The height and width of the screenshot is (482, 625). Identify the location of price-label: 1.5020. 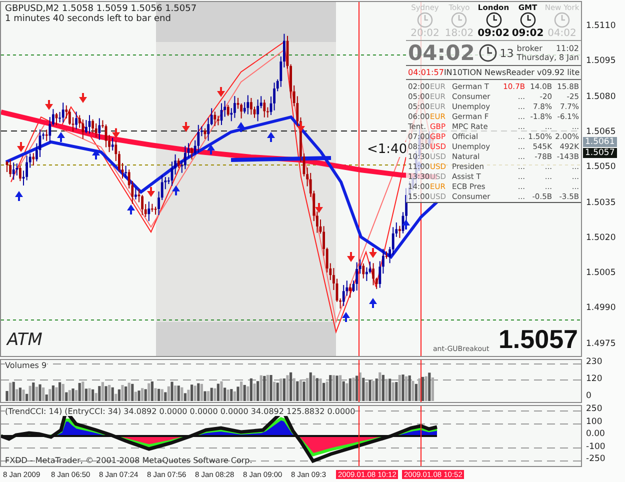
(601, 237).